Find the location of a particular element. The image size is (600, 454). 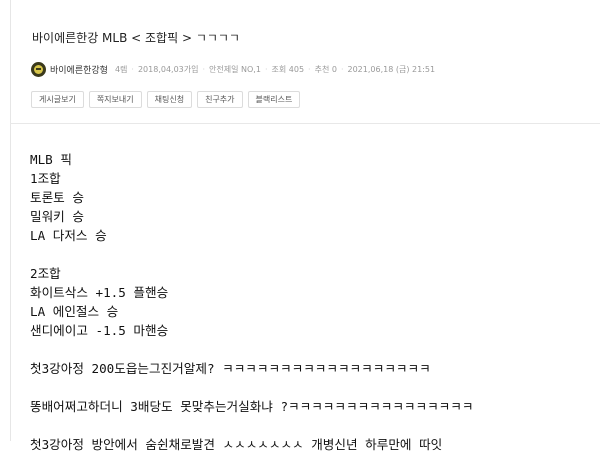

blacklist-button: 블랙리스트 is located at coordinates (274, 99).